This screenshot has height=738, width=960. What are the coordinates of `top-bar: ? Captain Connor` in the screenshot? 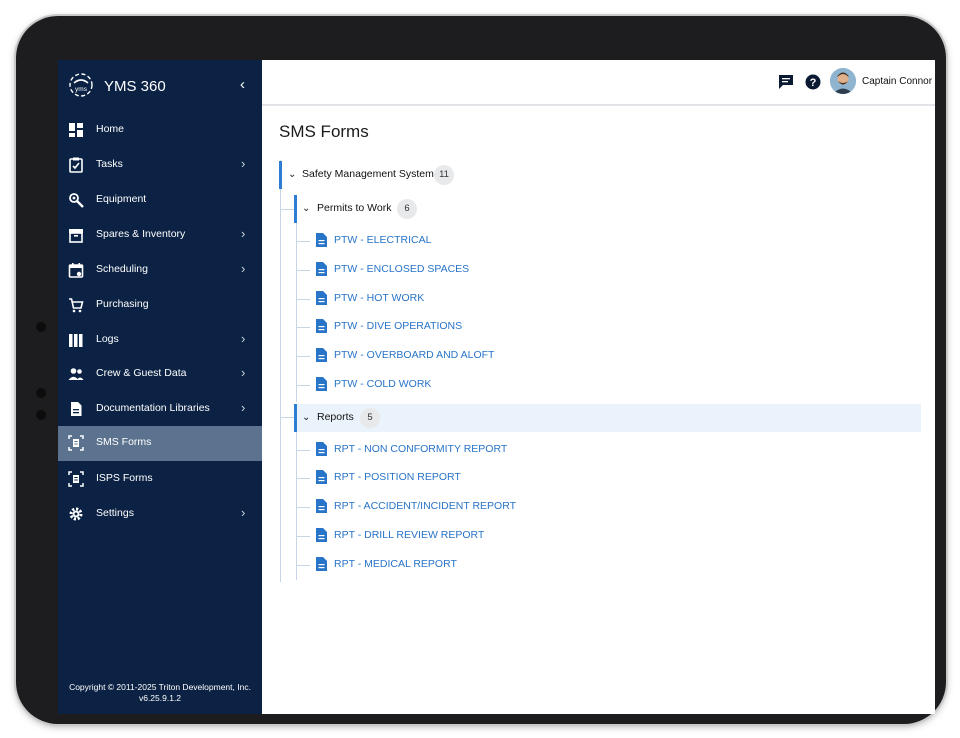 It's located at (598, 83).